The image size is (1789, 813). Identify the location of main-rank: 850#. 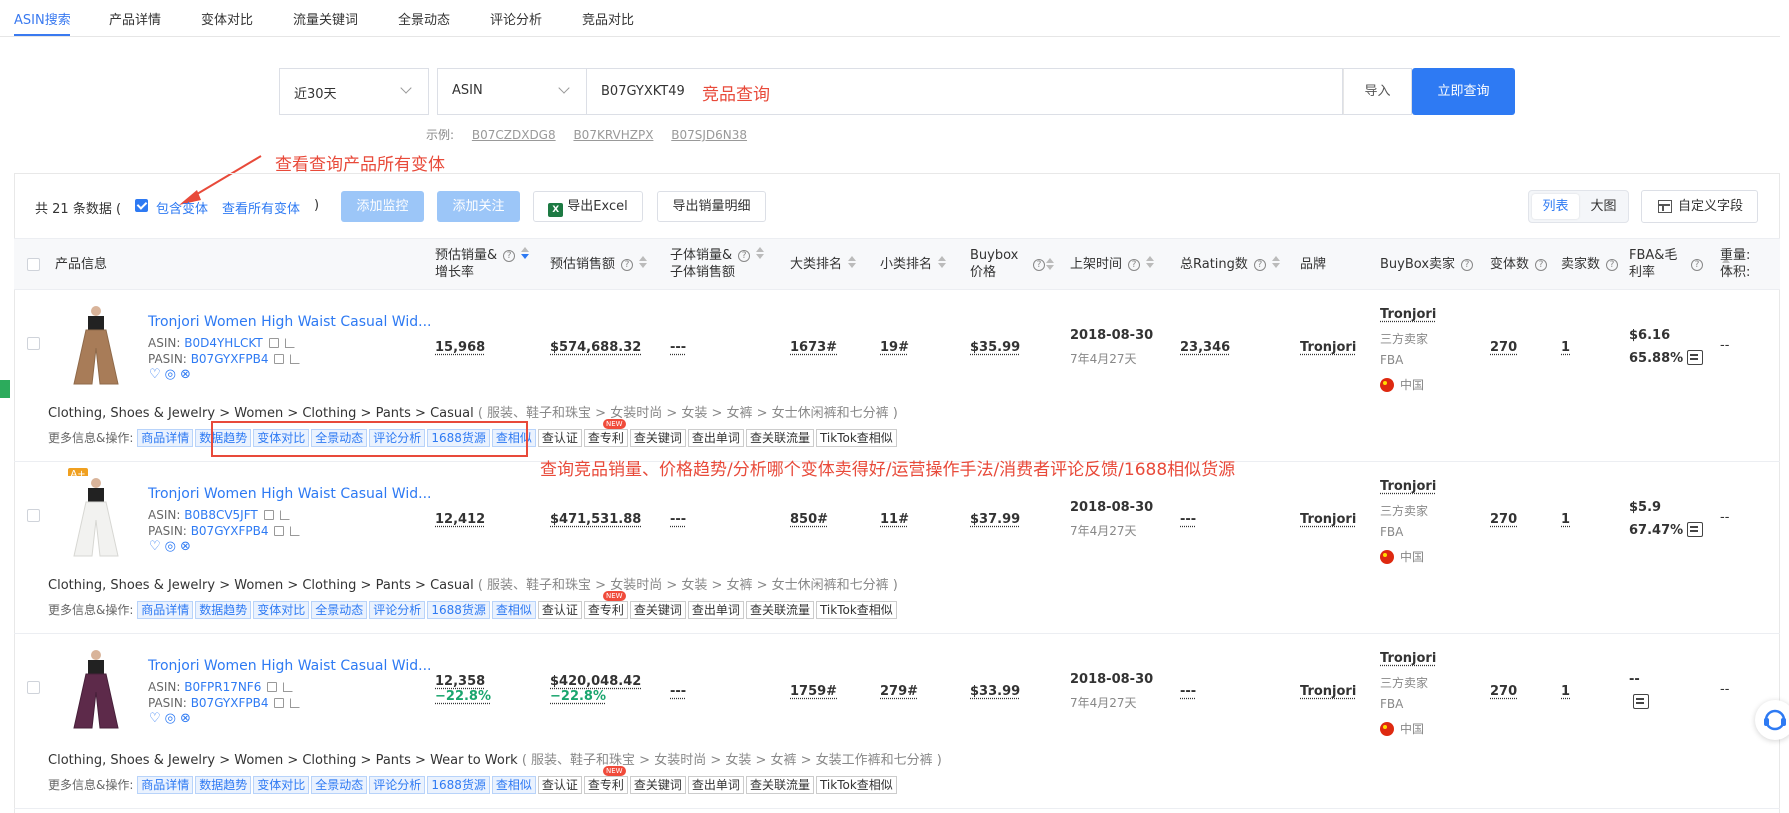
(809, 519).